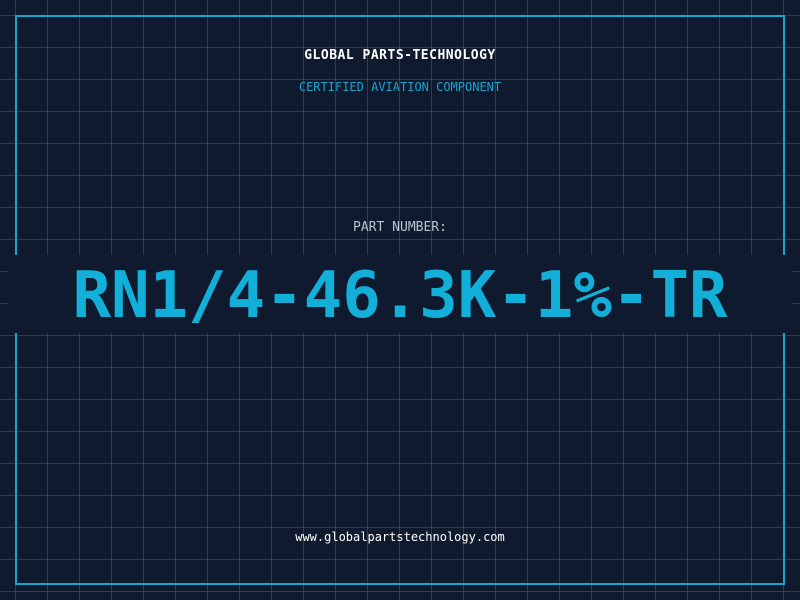 The image size is (800, 600). What do you see at coordinates (400, 296) in the screenshot?
I see `part-number-value: RN1/4-46.3K-1%-TR` at bounding box center [400, 296].